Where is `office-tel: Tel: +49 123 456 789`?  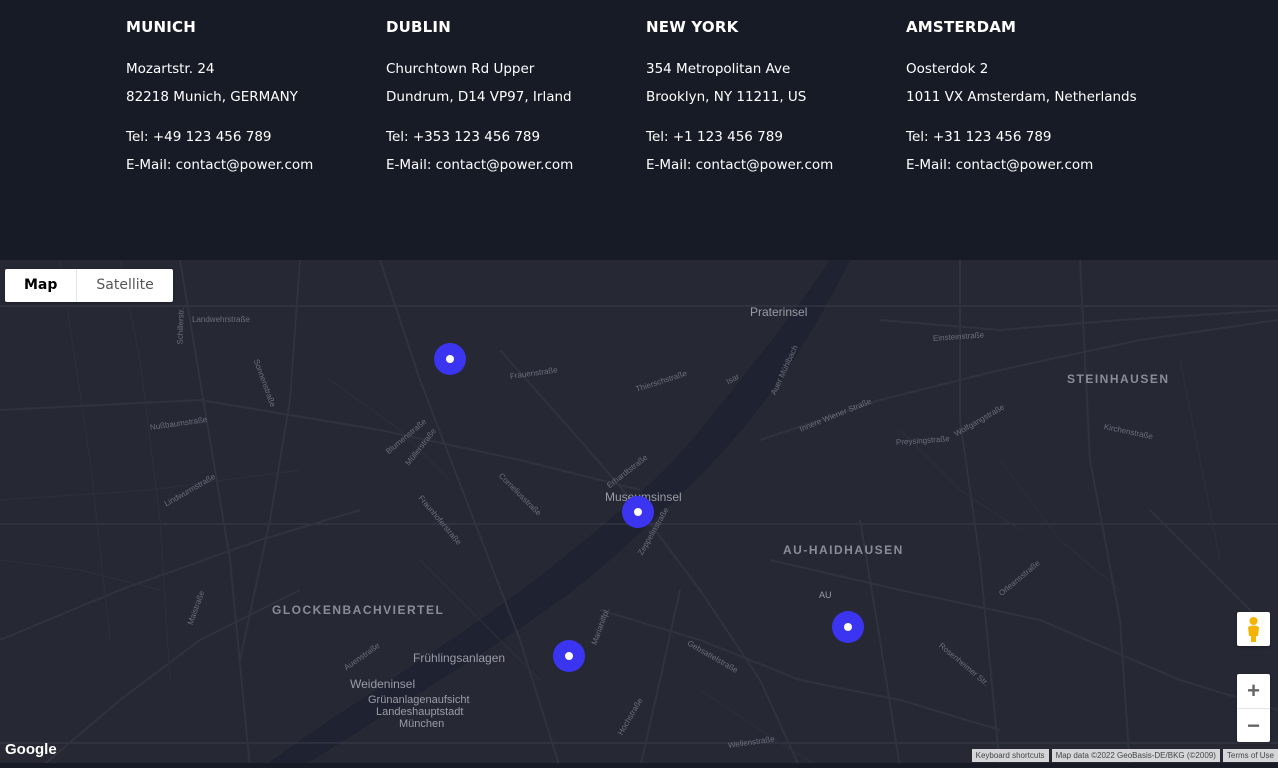 office-tel: Tel: +49 123 456 789 is located at coordinates (199, 137).